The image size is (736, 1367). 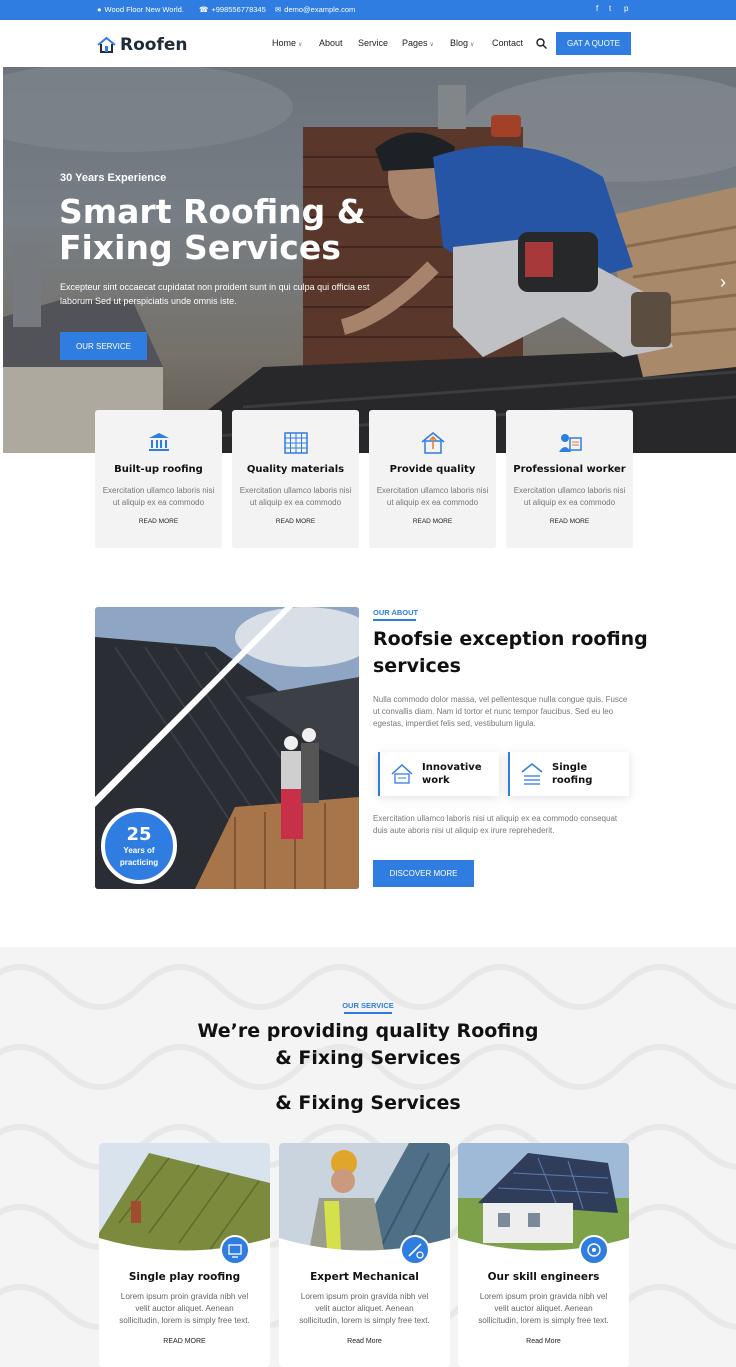 What do you see at coordinates (543, 1277) in the screenshot?
I see `service-title: Our skill engineers` at bounding box center [543, 1277].